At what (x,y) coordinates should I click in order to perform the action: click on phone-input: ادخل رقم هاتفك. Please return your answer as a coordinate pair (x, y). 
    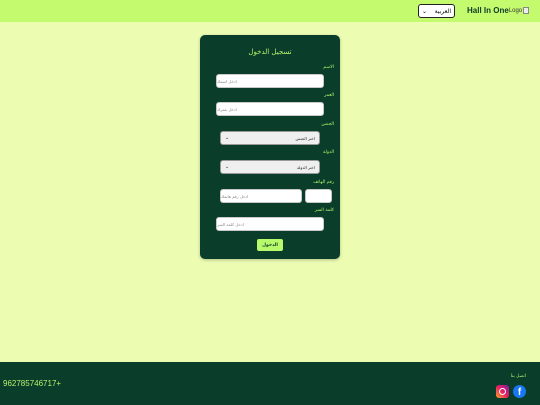
    Looking at the image, I should click on (261, 196).